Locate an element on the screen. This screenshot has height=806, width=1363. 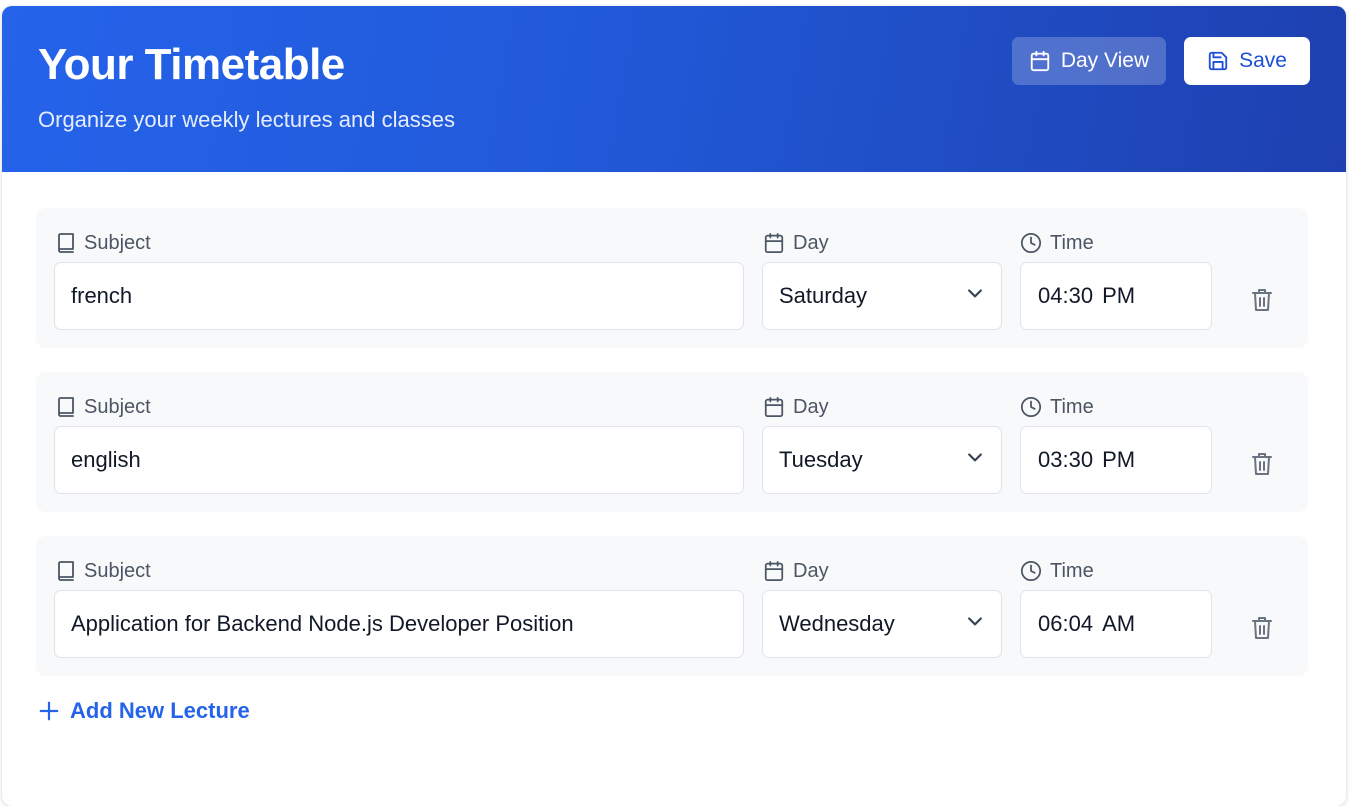
save-button: Save is located at coordinates (1247, 61).